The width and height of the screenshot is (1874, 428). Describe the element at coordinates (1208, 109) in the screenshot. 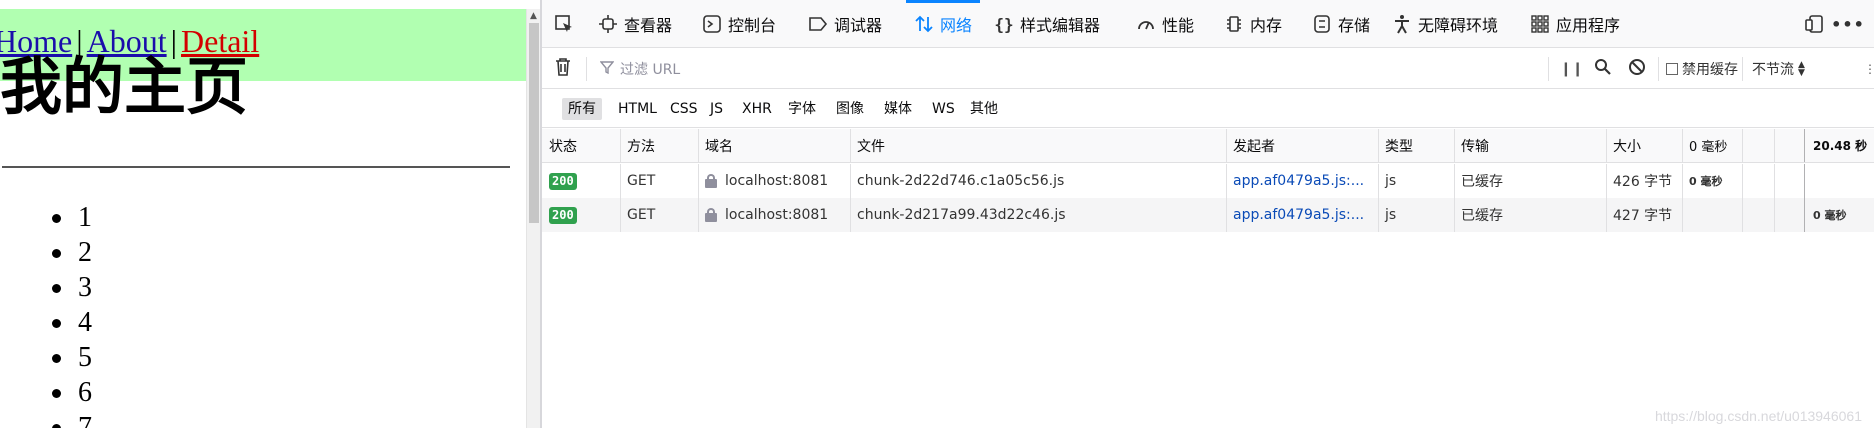

I see `request-type-filter-bar: 所有 HTML CSS JS XHR 字体 图像 媒体 WS 其他` at that location.